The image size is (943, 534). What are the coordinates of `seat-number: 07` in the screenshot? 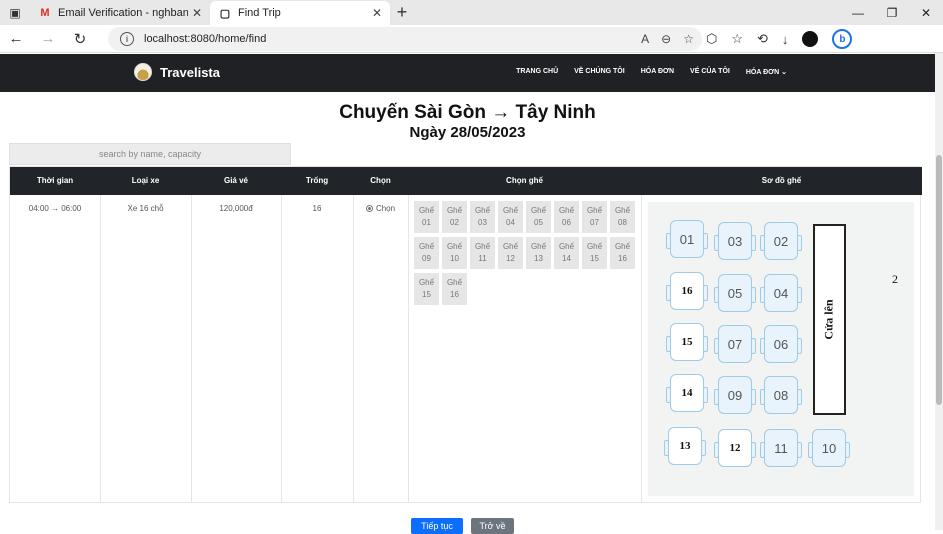 It's located at (594, 222).